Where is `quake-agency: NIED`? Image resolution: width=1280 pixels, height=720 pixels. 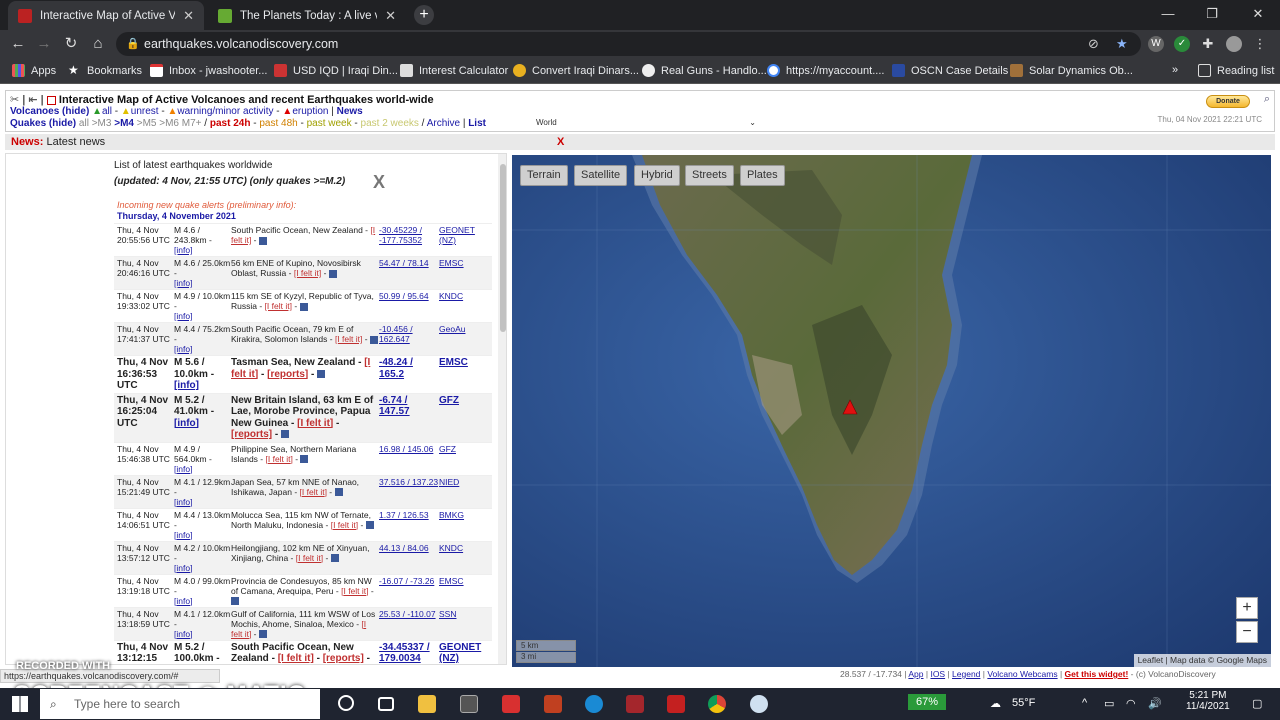 quake-agency: NIED is located at coordinates (465, 492).